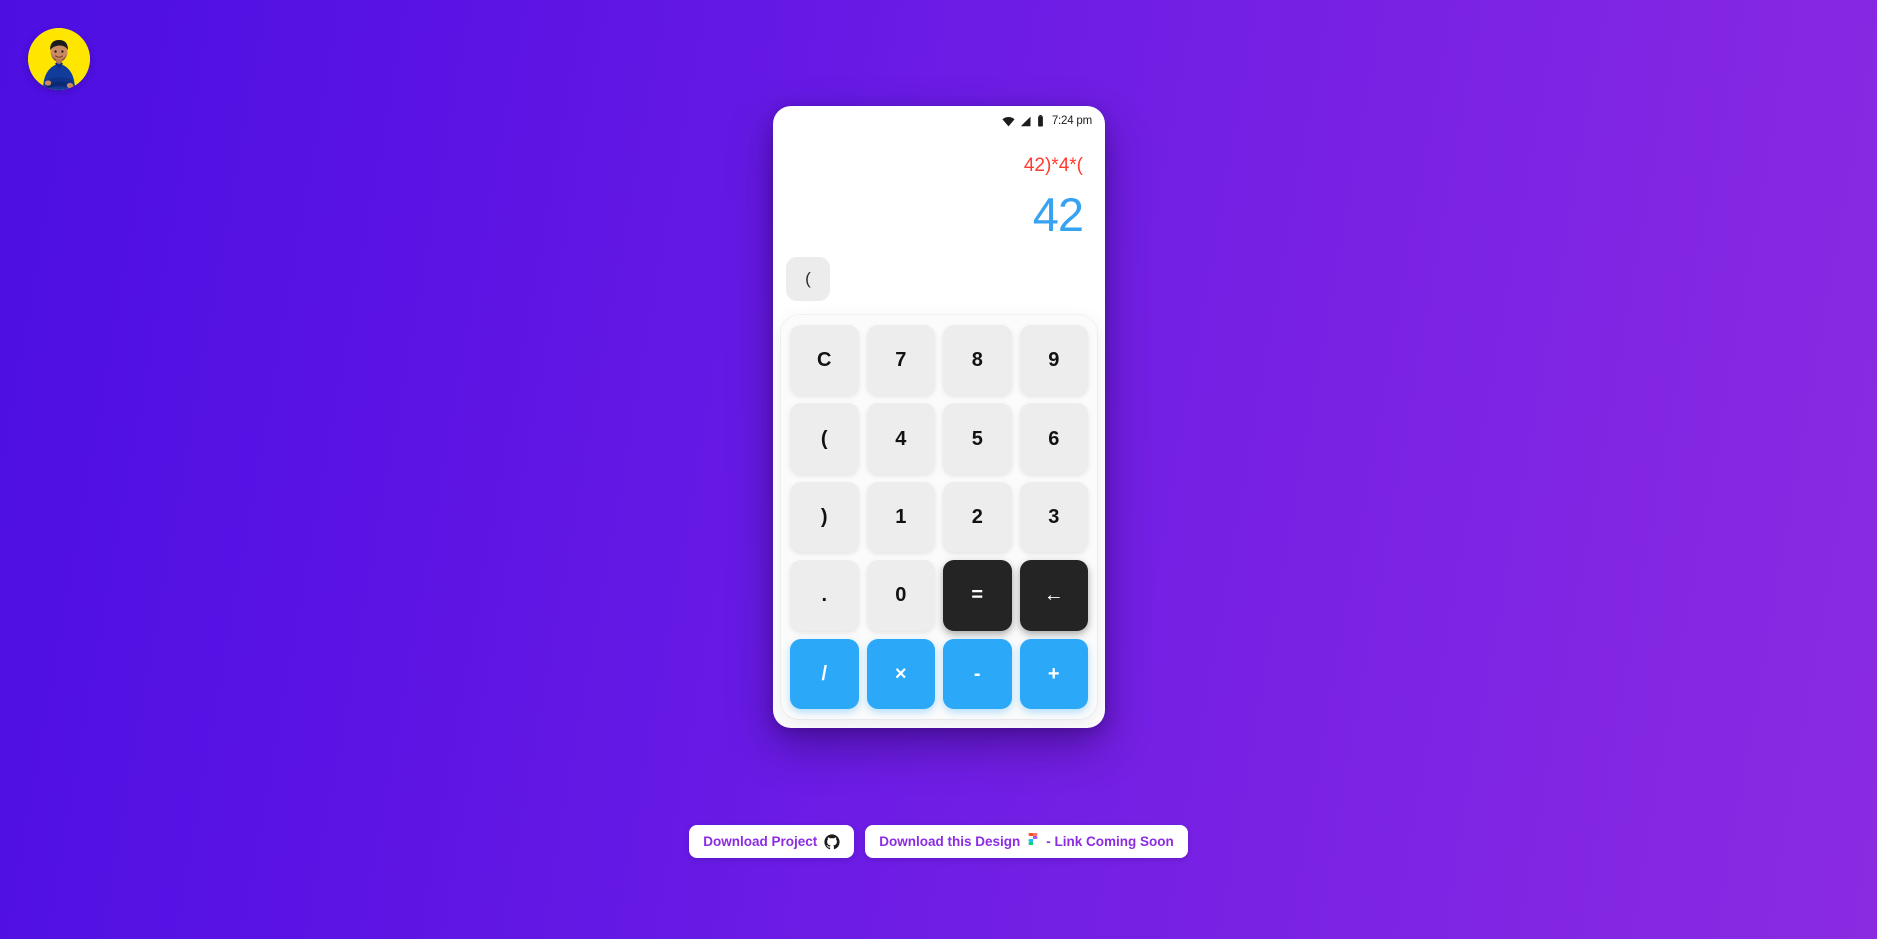 Image resolution: width=1877 pixels, height=939 pixels. What do you see at coordinates (824, 438) in the screenshot?
I see `key-open-paren: (` at bounding box center [824, 438].